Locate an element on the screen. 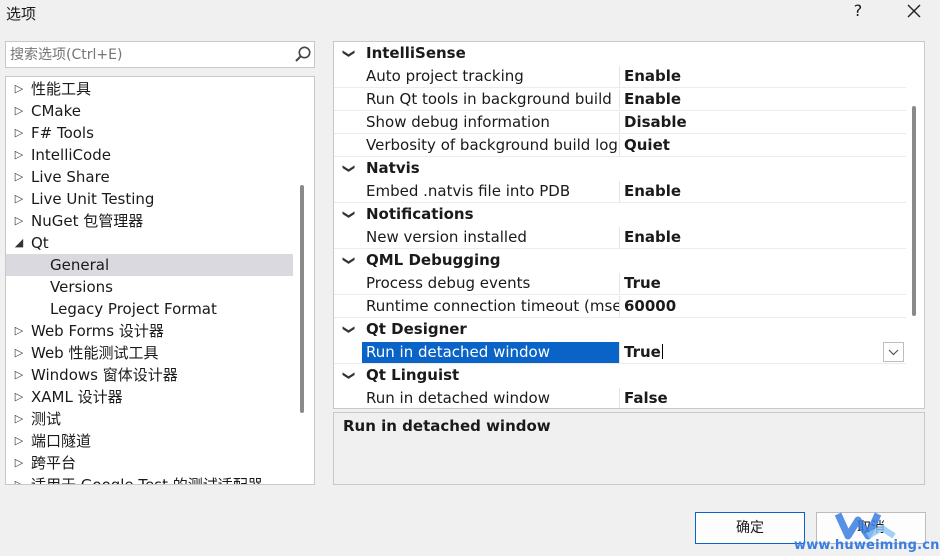 The height and width of the screenshot is (556, 940). property-name: Verbosity of background build log is located at coordinates (491, 145).